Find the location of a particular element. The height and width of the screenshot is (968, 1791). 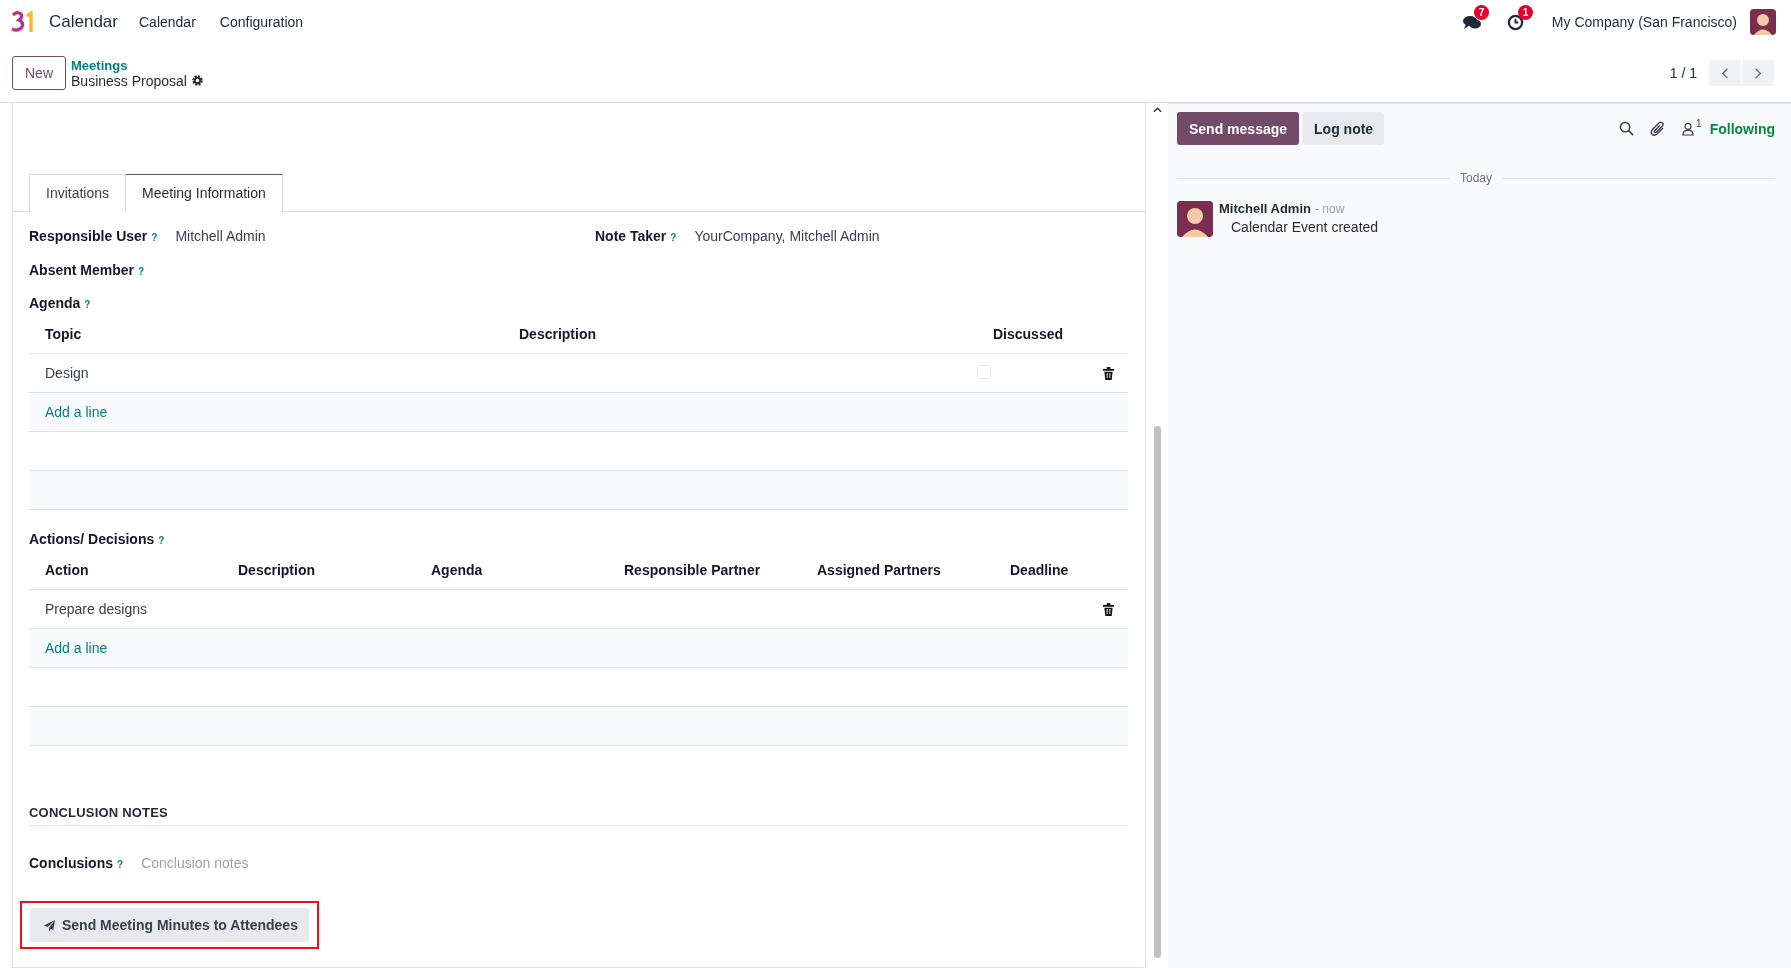

person-icon is located at coordinates (1688, 128).